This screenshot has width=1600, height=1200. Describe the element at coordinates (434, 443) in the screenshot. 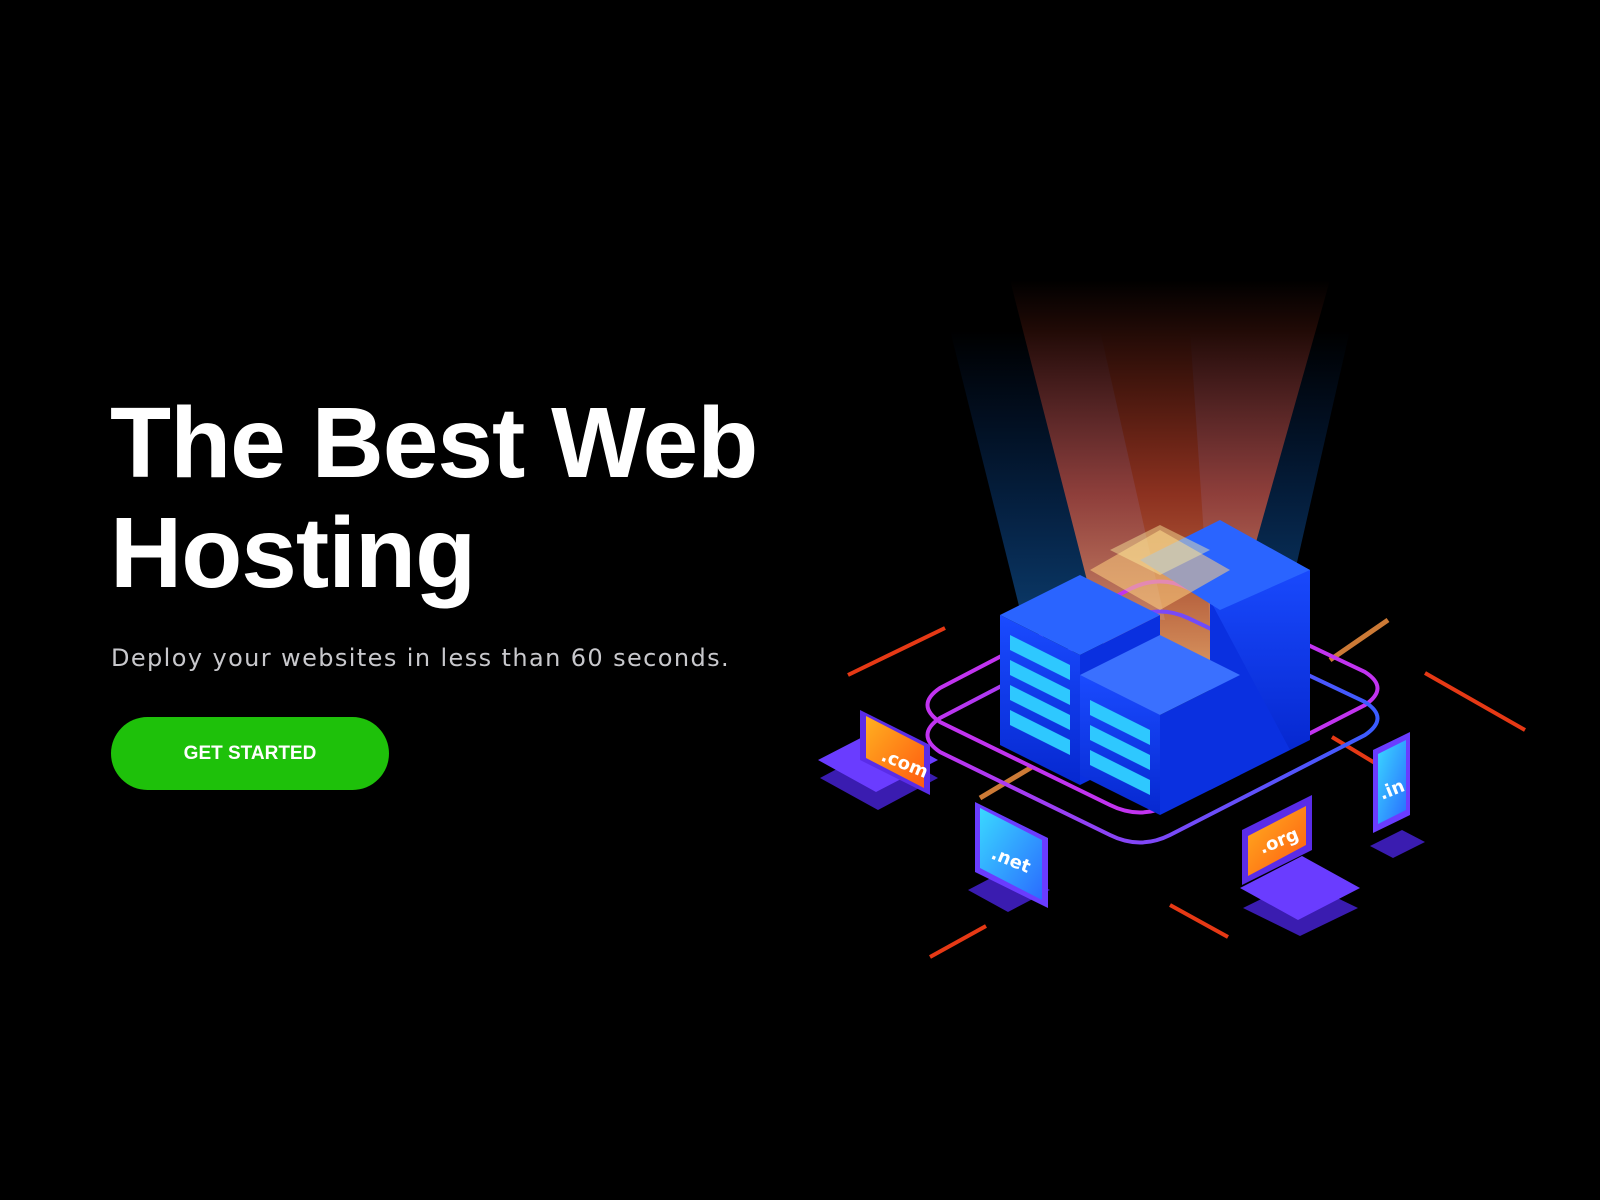

I see `headline-line-1: The Best Web` at that location.